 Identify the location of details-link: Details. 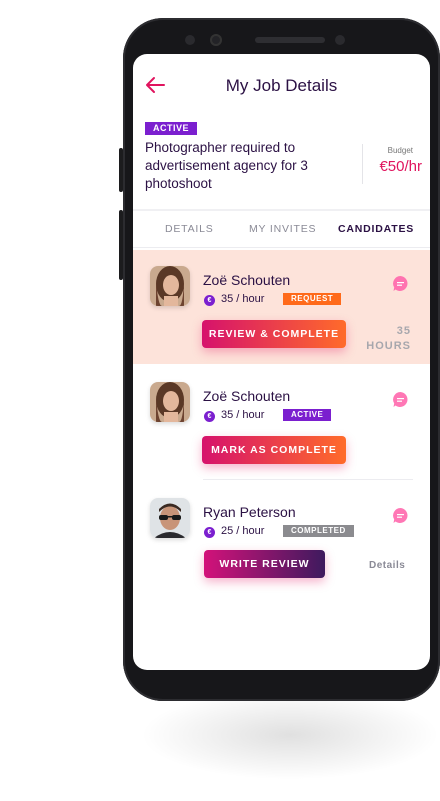
(387, 565).